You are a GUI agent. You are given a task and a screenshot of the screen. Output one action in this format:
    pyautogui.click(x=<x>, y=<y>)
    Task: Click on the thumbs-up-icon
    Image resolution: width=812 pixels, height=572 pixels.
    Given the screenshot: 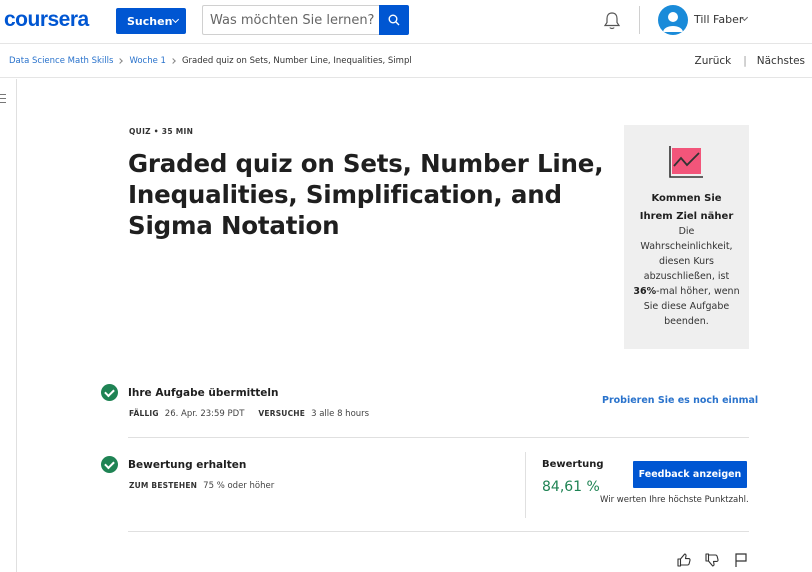 What is the action you would take?
    pyautogui.click(x=684, y=560)
    